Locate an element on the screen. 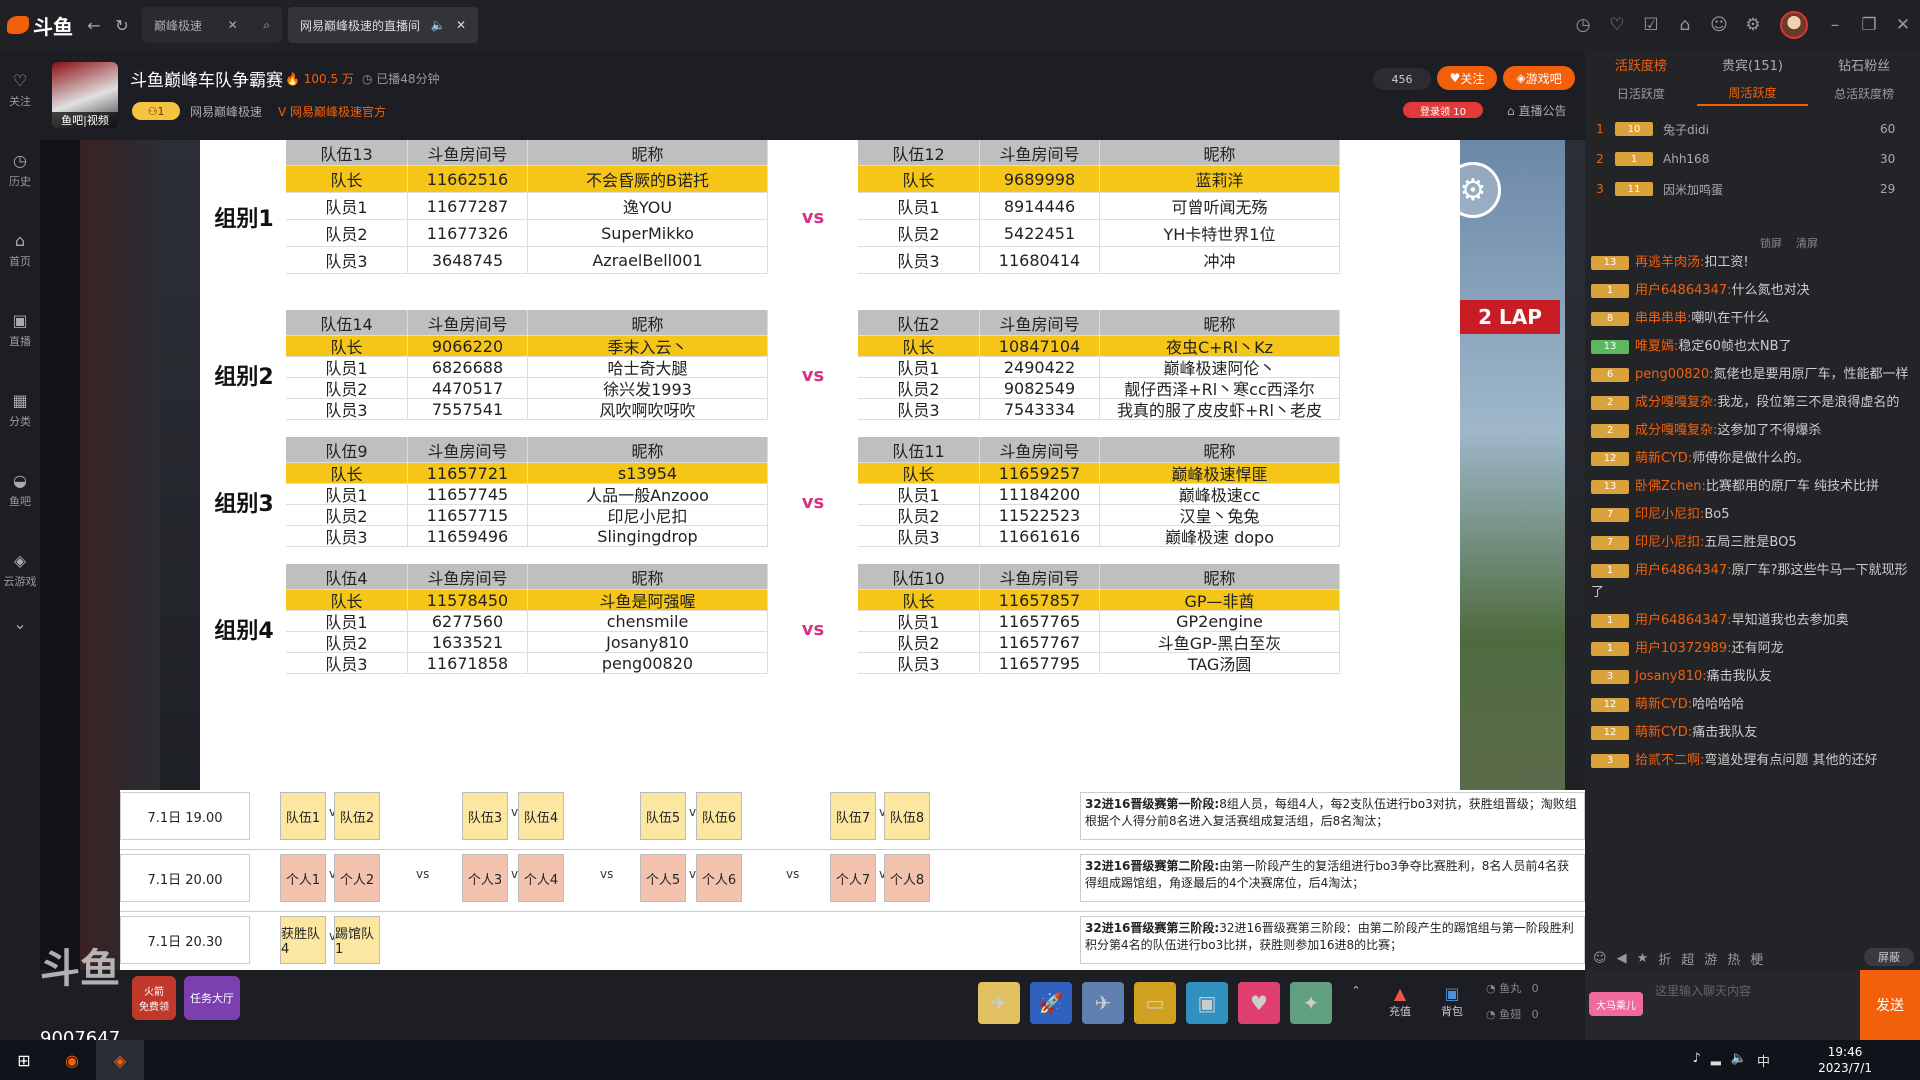  chat-tool-icon: 折 is located at coordinates (1664, 958).